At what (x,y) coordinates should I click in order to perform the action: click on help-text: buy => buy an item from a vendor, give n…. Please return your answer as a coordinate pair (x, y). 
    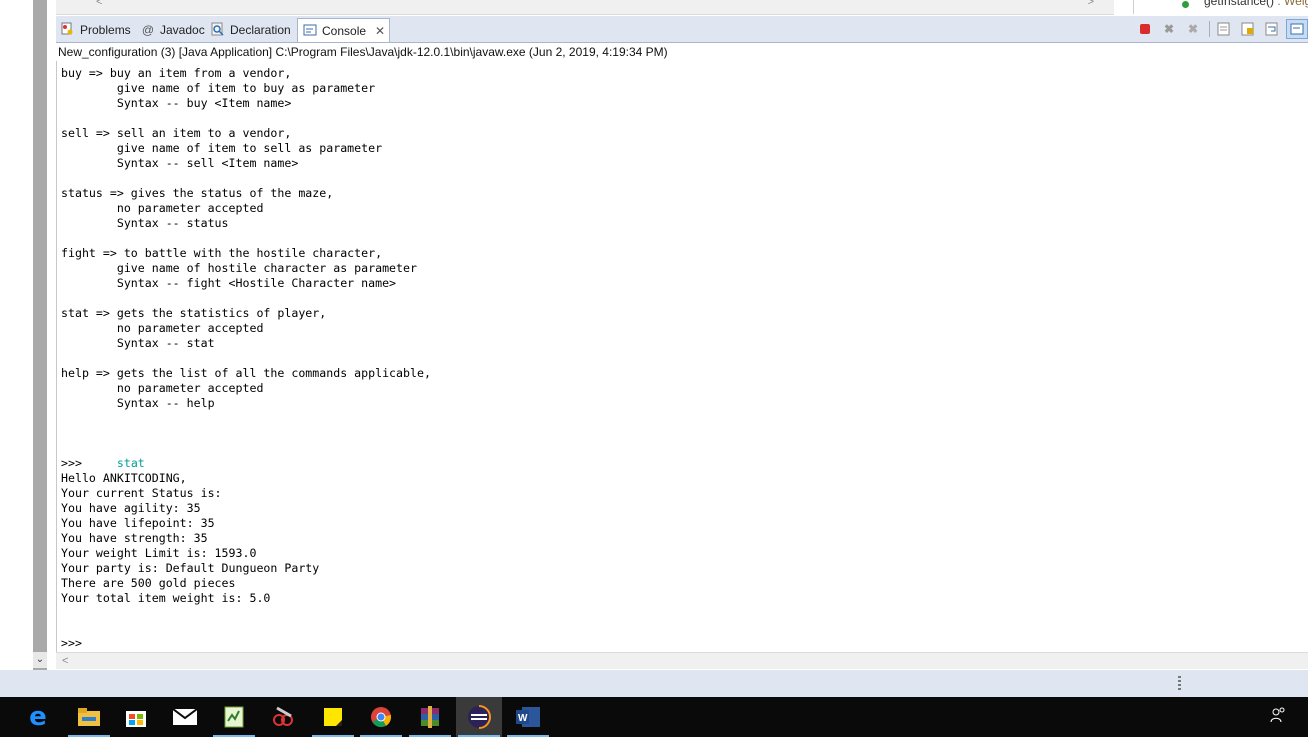
    Looking at the image, I should click on (246, 238).